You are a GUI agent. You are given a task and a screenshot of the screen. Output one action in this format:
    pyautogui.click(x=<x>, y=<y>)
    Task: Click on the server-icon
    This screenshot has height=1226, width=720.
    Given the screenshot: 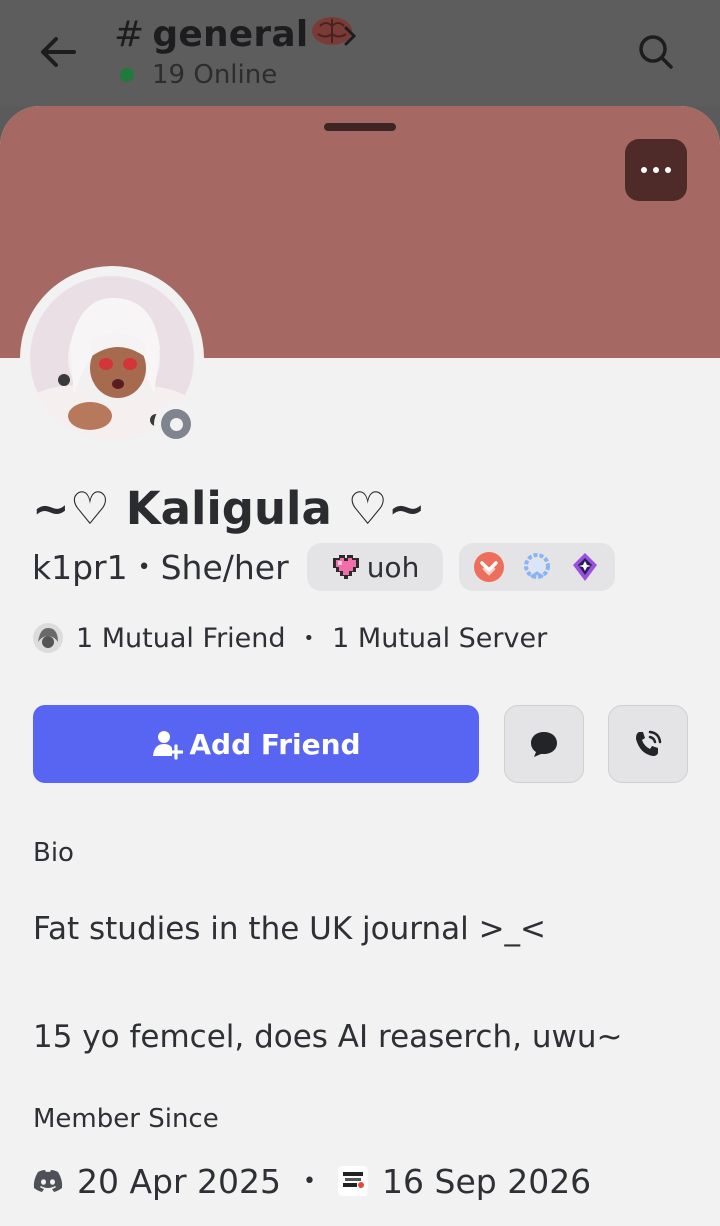 What is the action you would take?
    pyautogui.click(x=353, y=1181)
    